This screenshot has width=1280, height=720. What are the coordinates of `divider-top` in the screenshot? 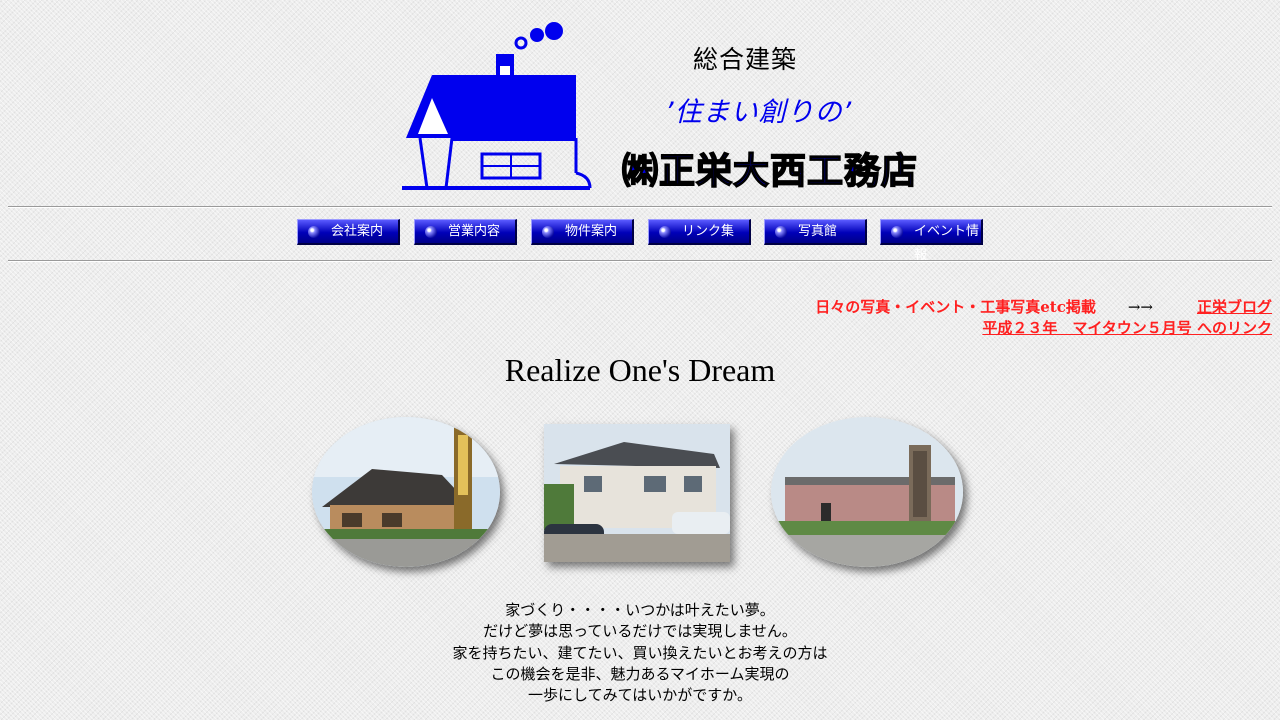 It's located at (640, 207).